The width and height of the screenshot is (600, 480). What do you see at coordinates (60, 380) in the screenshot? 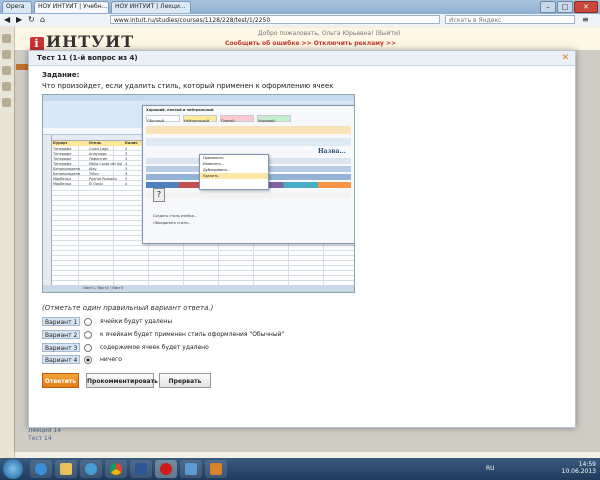
I see `submit-button: Ответить` at bounding box center [60, 380].